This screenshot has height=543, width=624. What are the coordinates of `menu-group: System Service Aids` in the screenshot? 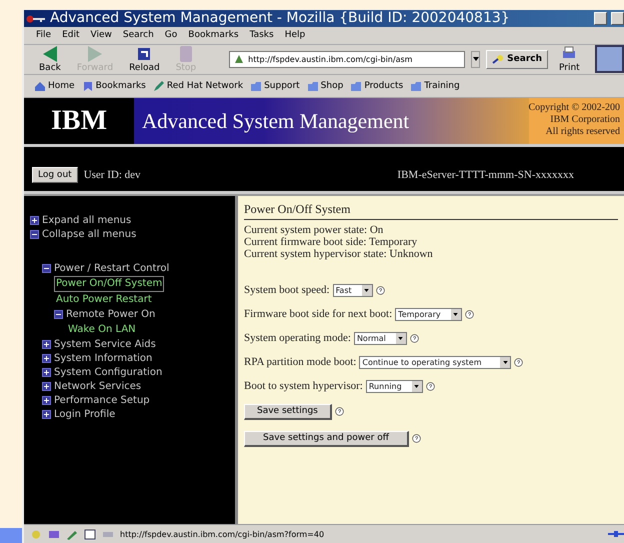 It's located at (105, 345).